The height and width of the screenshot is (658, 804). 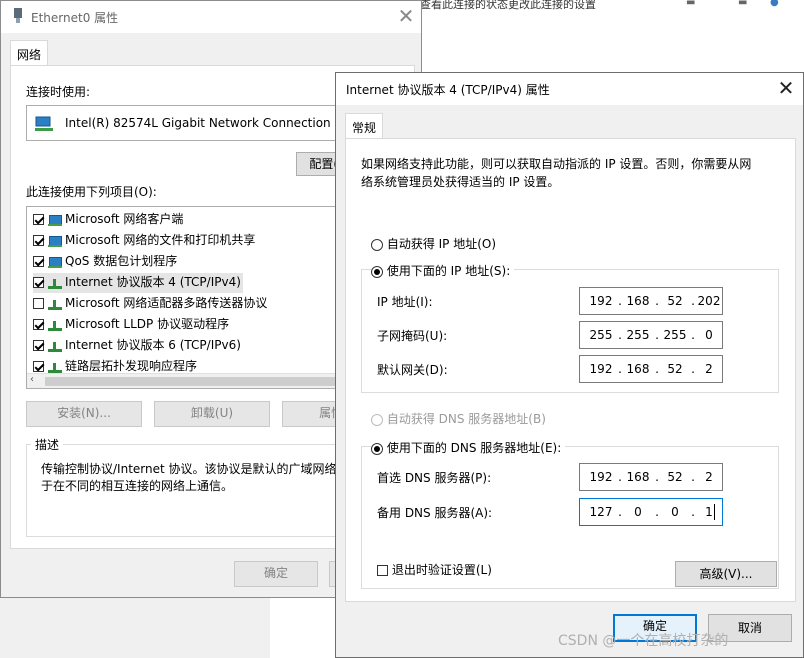 I want to click on manual-dns-label: 使用下面的 DNS 服务器地址(E):, so click(x=474, y=448).